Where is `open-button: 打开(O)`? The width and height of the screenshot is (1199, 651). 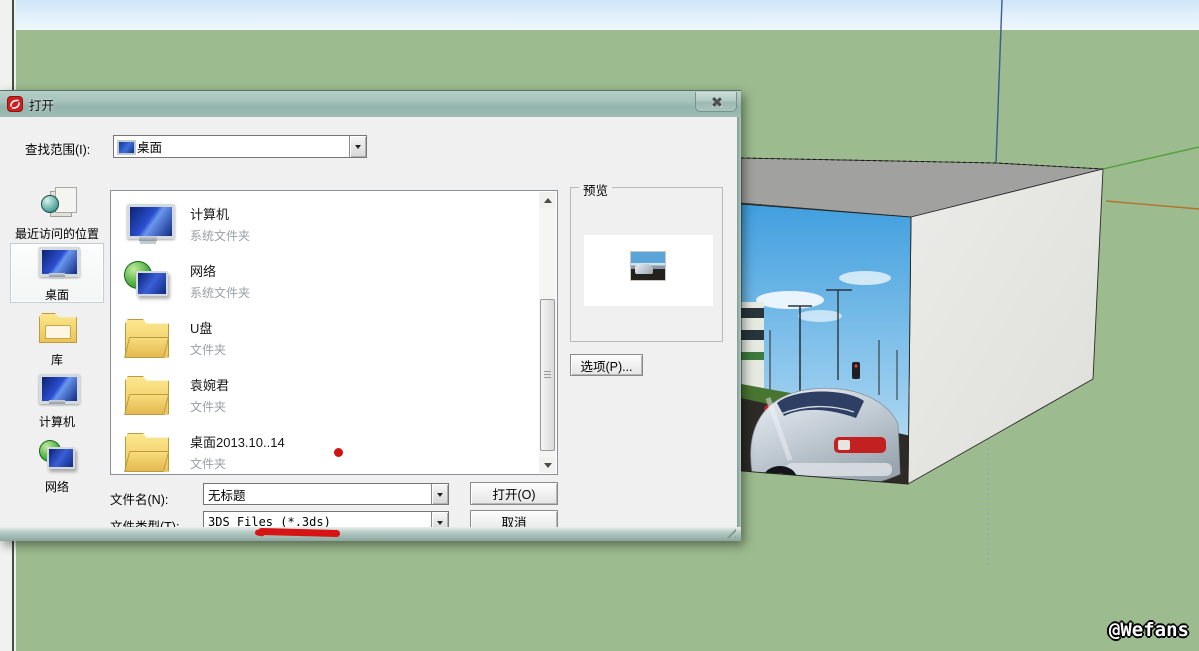
open-button: 打开(O) is located at coordinates (514, 493).